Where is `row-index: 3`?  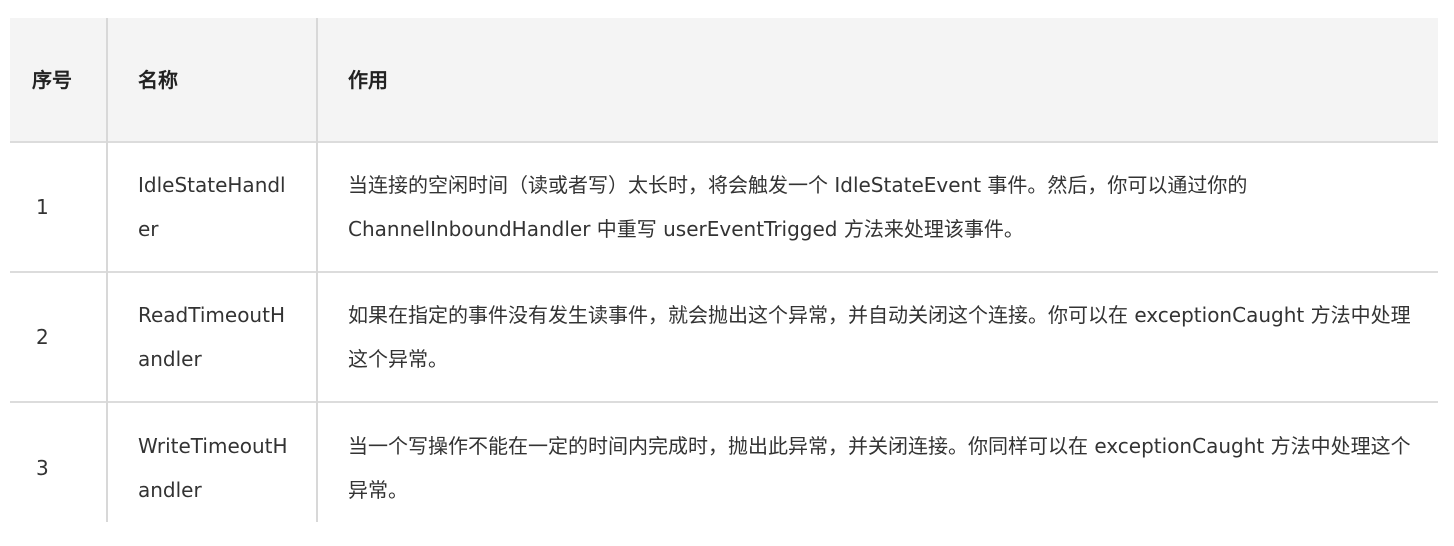
row-index: 3 is located at coordinates (42, 467).